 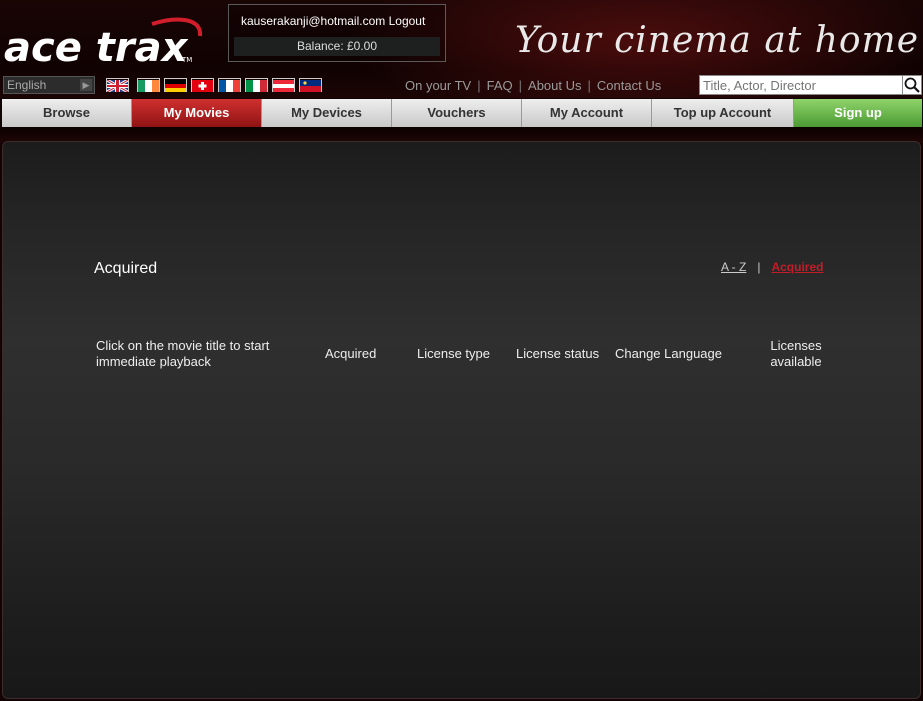 I want to click on ireland-flag-icon, so click(x=148, y=85).